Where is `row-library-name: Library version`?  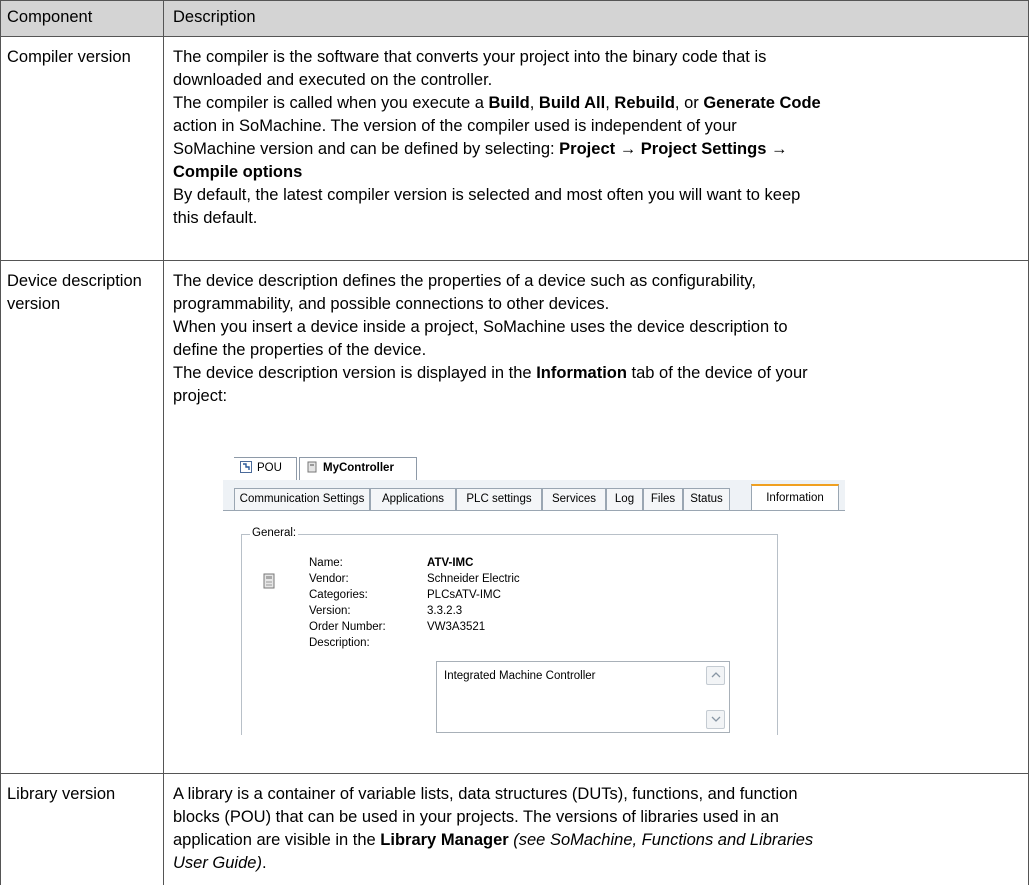 row-library-name: Library version is located at coordinates (61, 794).